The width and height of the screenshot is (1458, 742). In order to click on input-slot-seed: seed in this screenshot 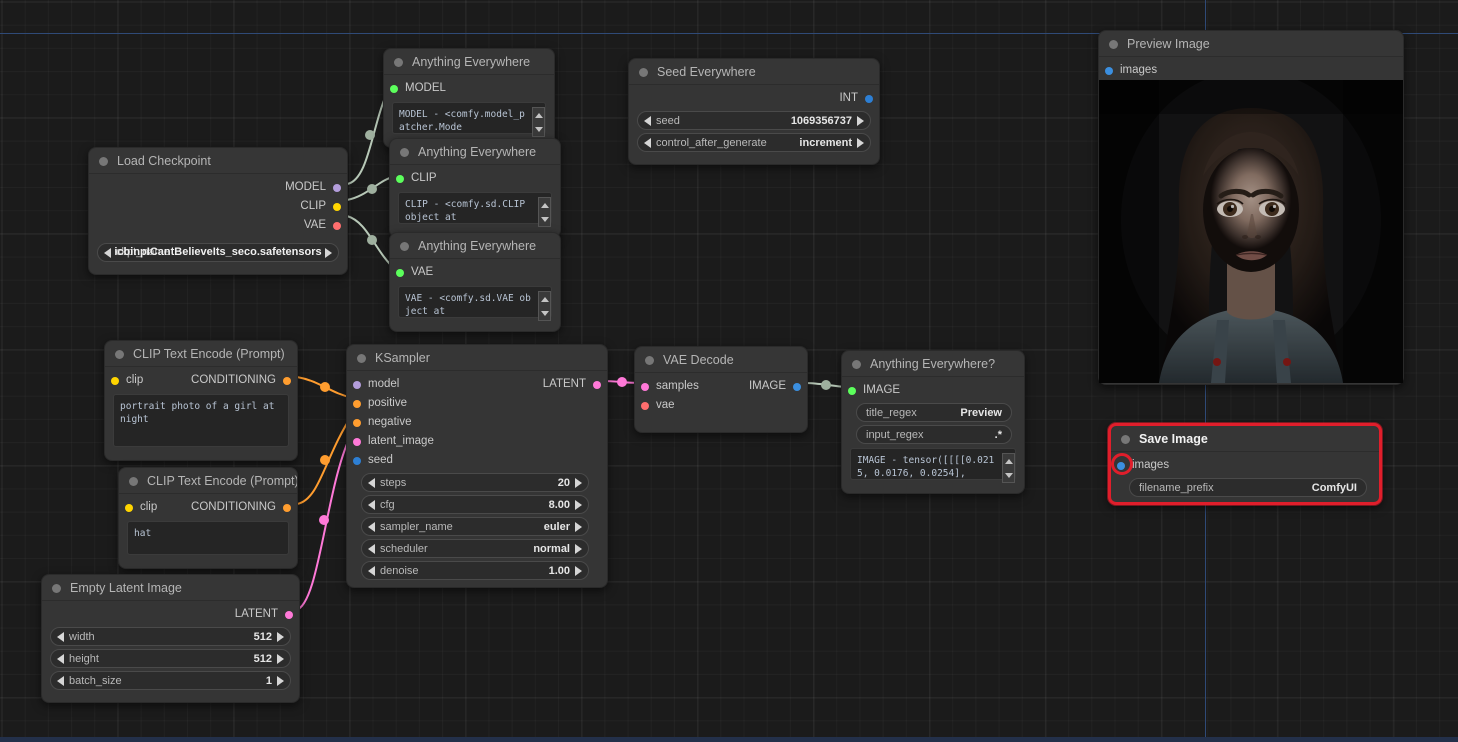, I will do `click(477, 460)`.